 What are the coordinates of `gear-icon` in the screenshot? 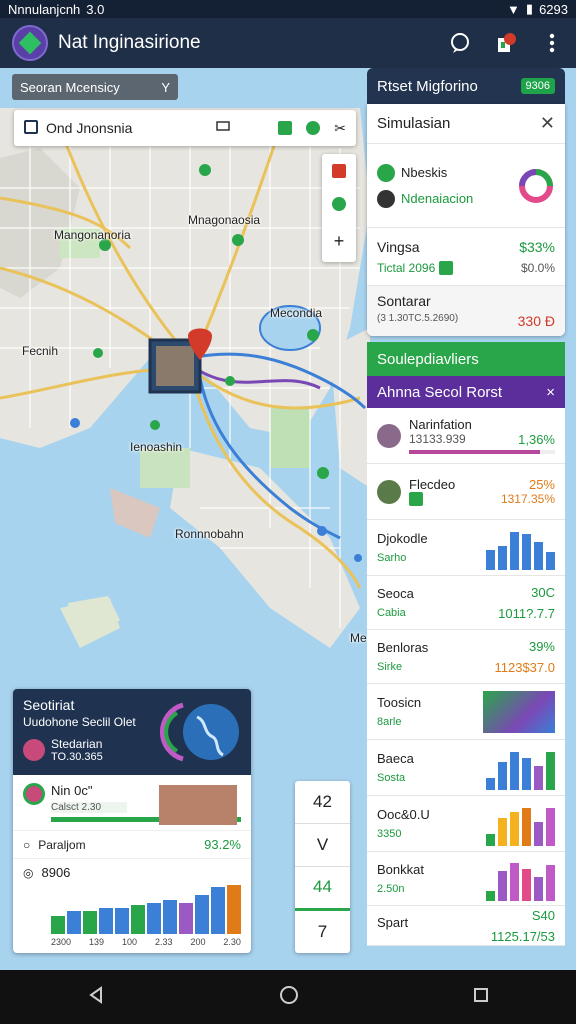 It's located at (386, 198).